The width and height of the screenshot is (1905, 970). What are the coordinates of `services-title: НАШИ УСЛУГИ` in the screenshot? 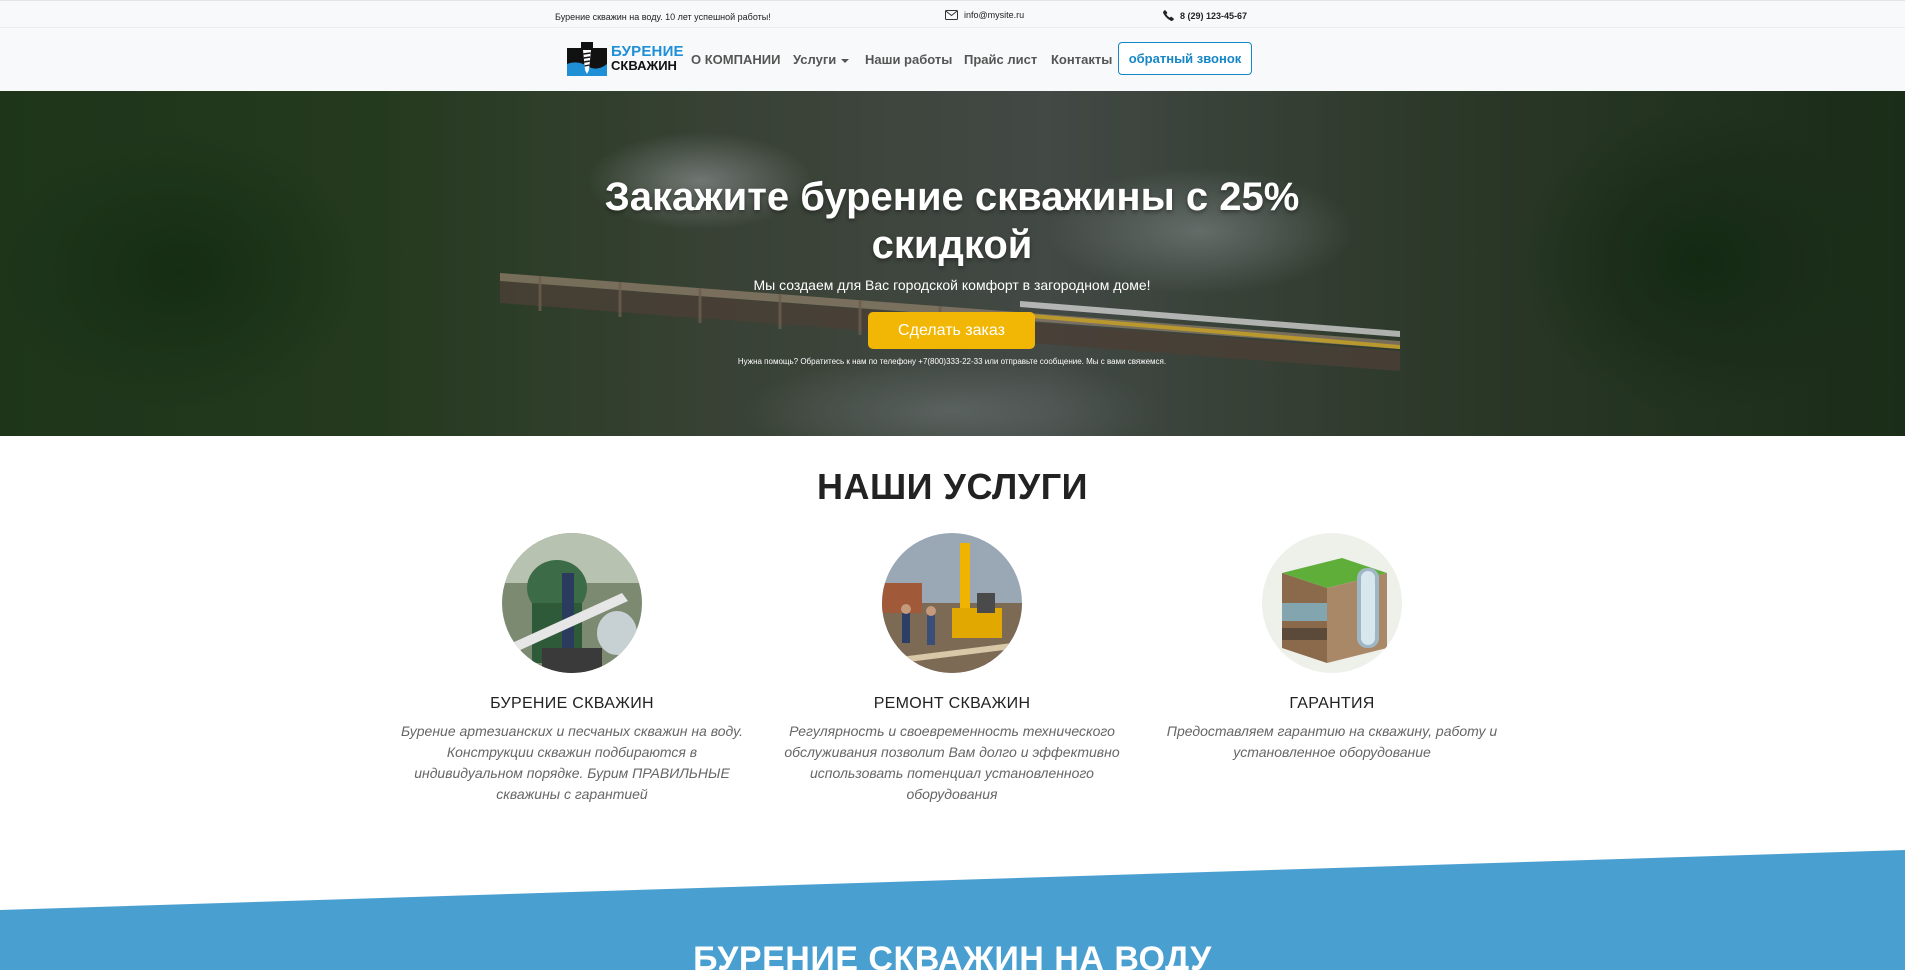 It's located at (952, 486).